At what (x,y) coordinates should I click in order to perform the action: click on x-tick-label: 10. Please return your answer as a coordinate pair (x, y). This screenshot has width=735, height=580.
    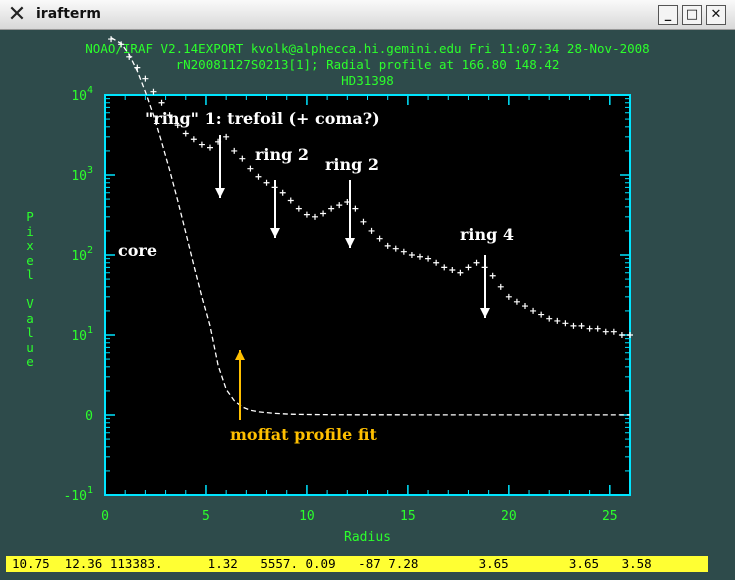
    Looking at the image, I should click on (307, 516).